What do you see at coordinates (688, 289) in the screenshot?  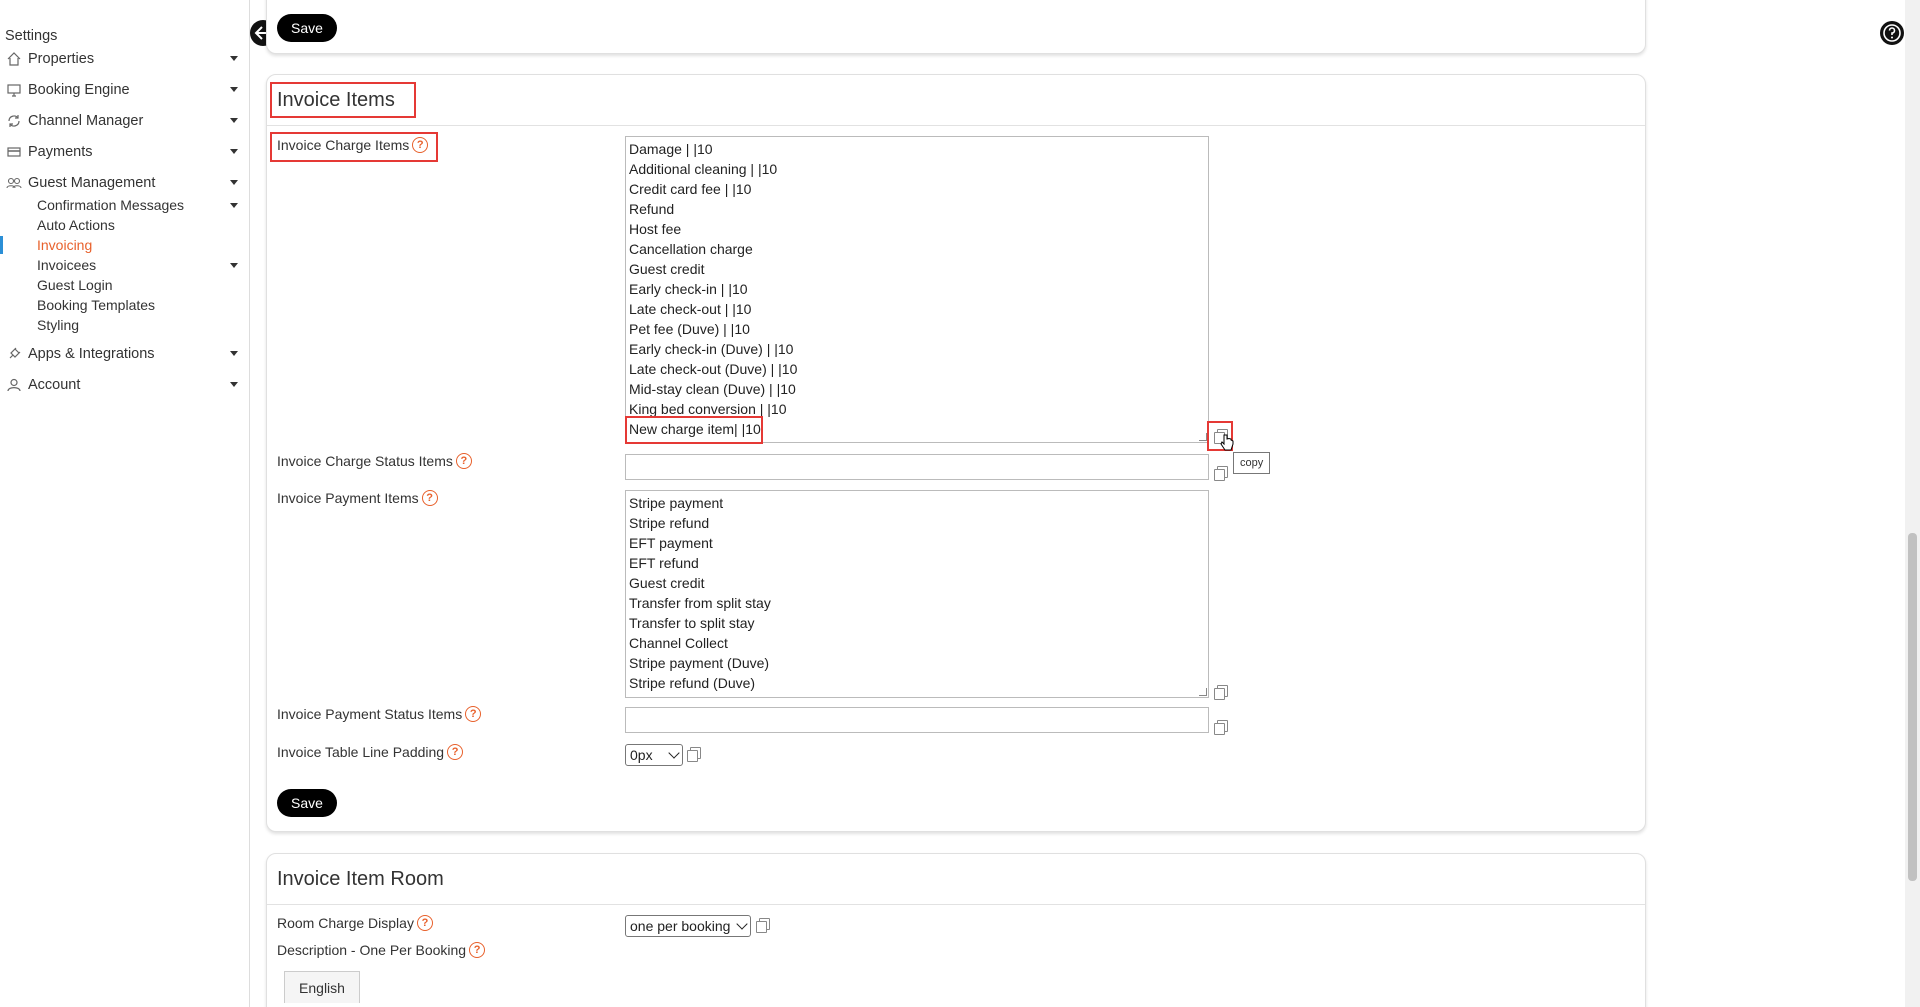 I see `textarea-line: Early check-in | |10` at bounding box center [688, 289].